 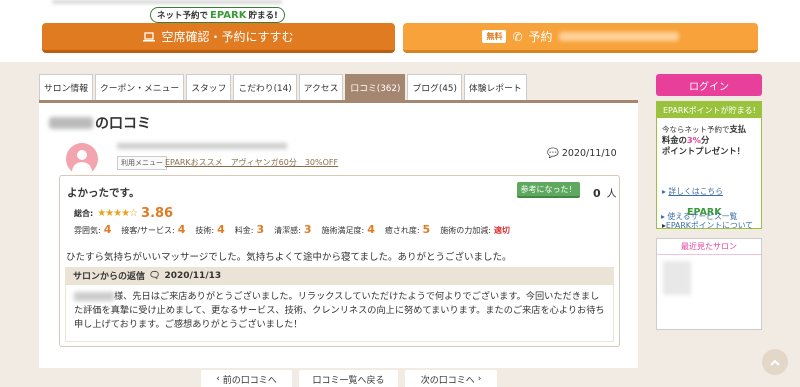 I want to click on rating-category-label: 施術満足度:, so click(x=343, y=230).